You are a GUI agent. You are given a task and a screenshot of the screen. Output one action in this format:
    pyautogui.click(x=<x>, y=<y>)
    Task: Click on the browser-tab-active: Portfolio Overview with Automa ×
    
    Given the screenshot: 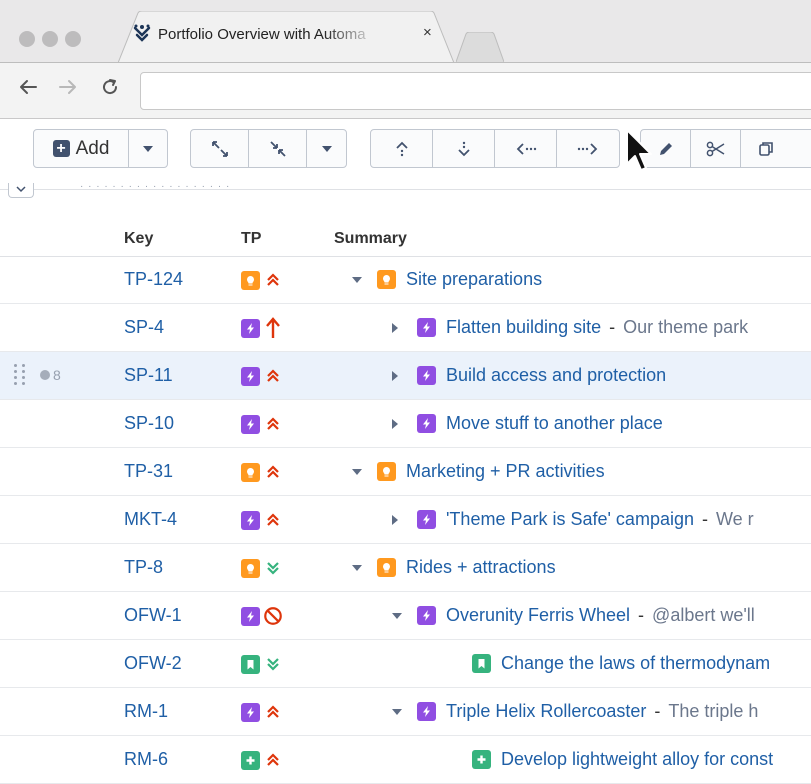 What is the action you would take?
    pyautogui.click(x=286, y=37)
    